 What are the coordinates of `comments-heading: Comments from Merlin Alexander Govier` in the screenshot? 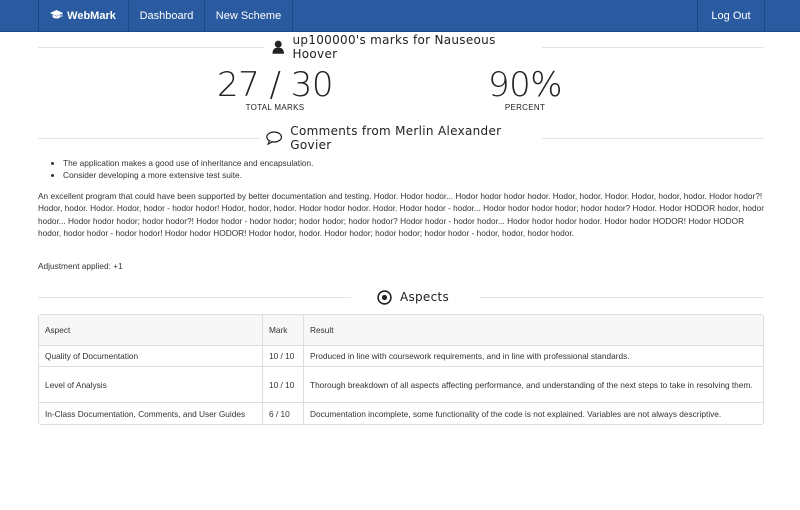 It's located at (401, 138).